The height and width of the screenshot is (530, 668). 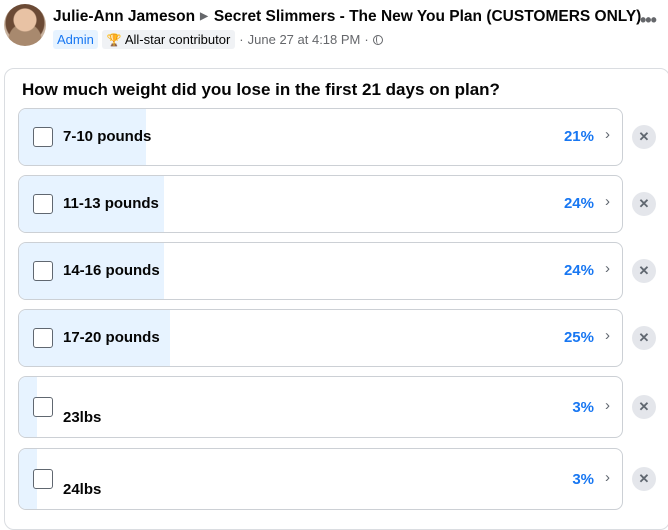 What do you see at coordinates (320, 479) in the screenshot?
I see `poll-option: 24lbs 3% ›` at bounding box center [320, 479].